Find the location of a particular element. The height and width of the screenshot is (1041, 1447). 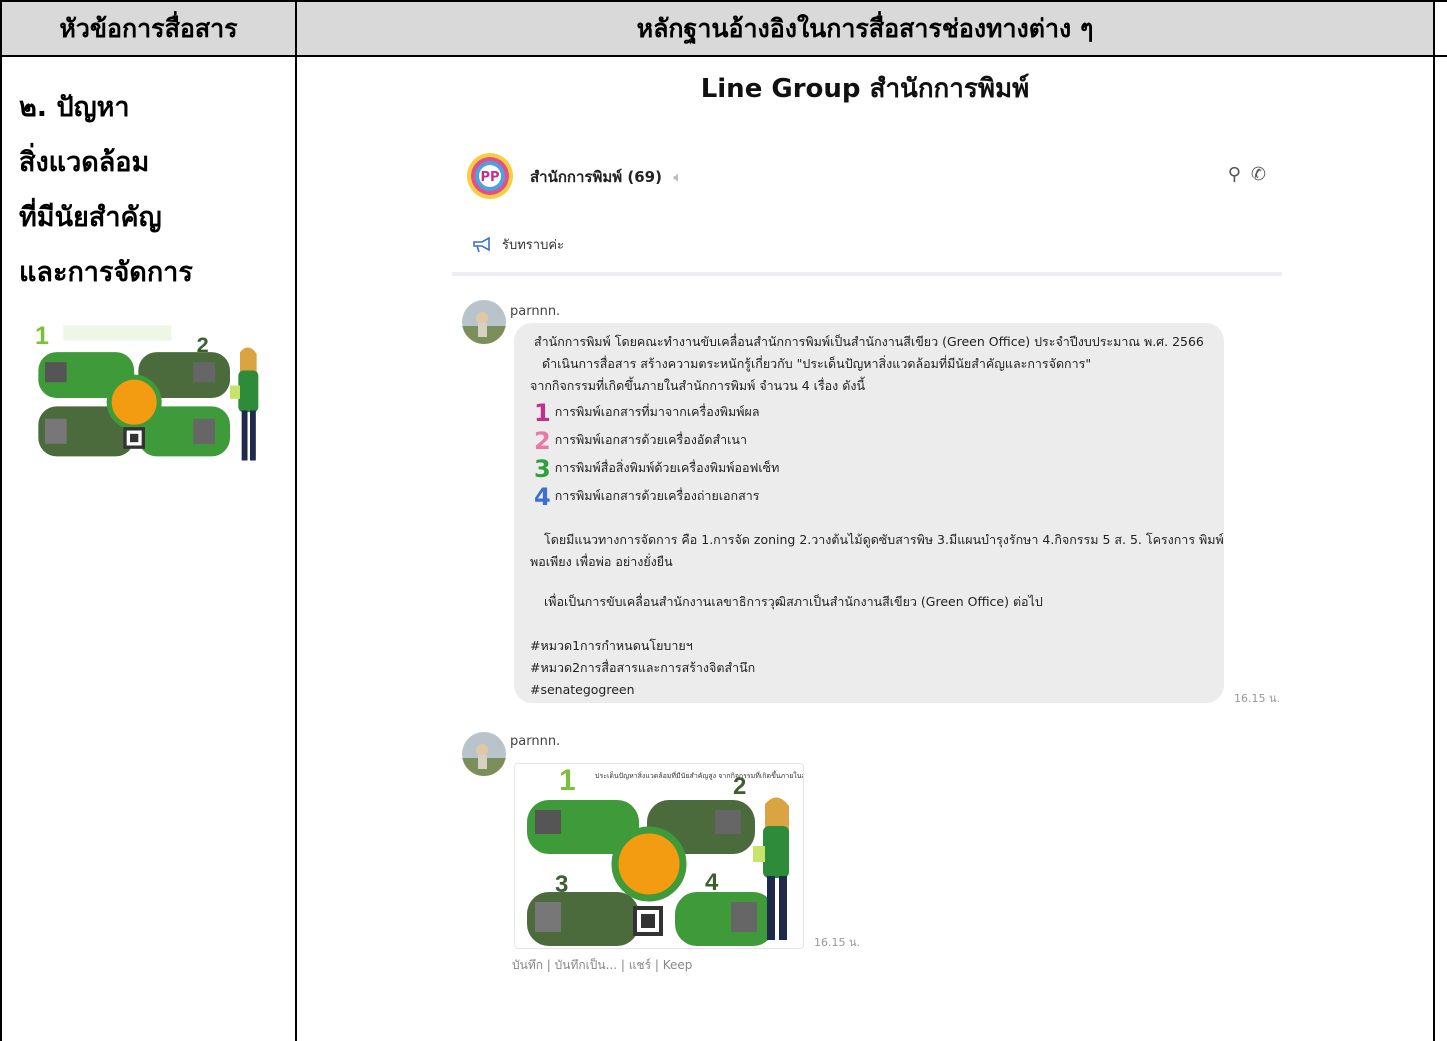

table-border-right is located at coordinates (1434, 520).